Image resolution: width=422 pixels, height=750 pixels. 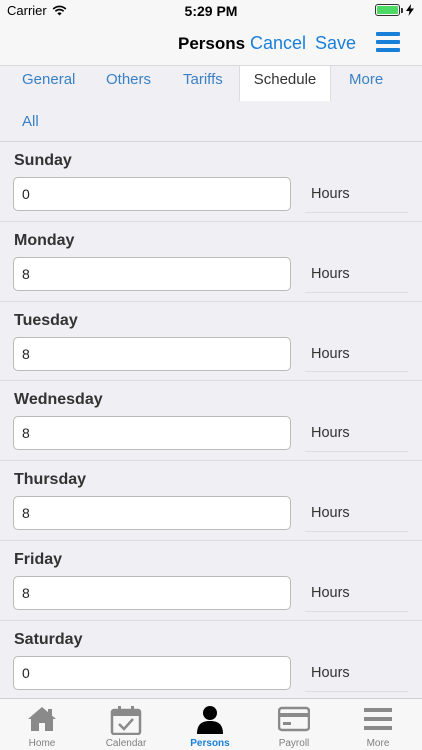 I want to click on tab-bar-label: Home, so click(x=42, y=743).